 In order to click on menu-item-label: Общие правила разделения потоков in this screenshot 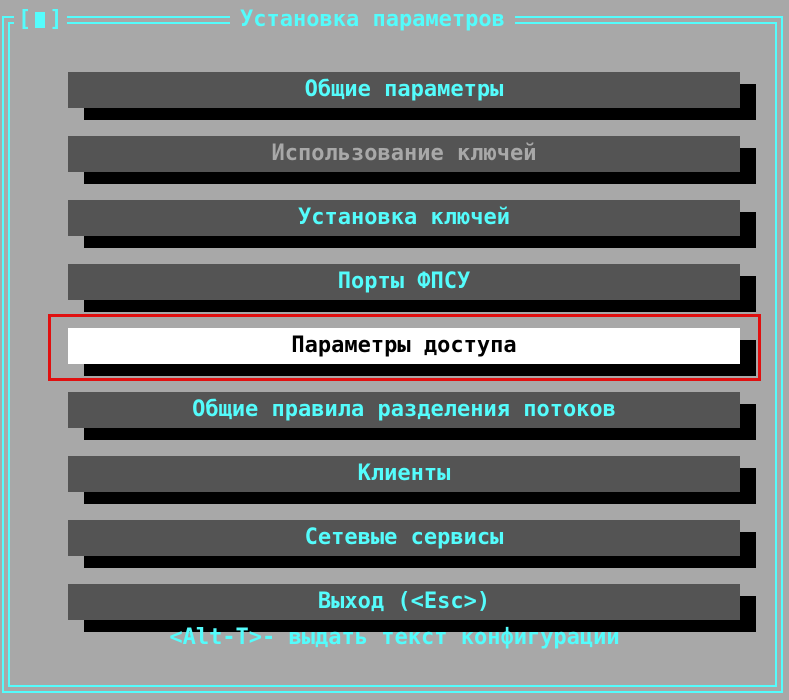, I will do `click(404, 410)`.